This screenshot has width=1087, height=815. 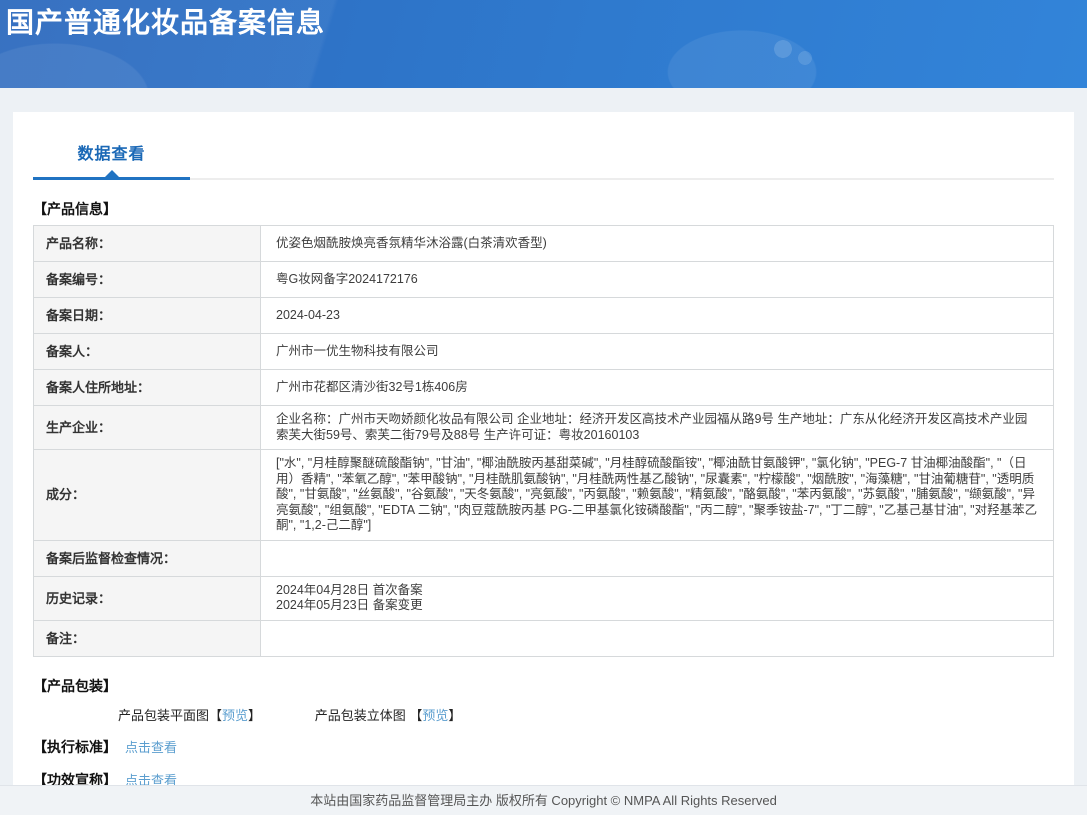 What do you see at coordinates (147, 315) in the screenshot?
I see `row-label: 备案日期：` at bounding box center [147, 315].